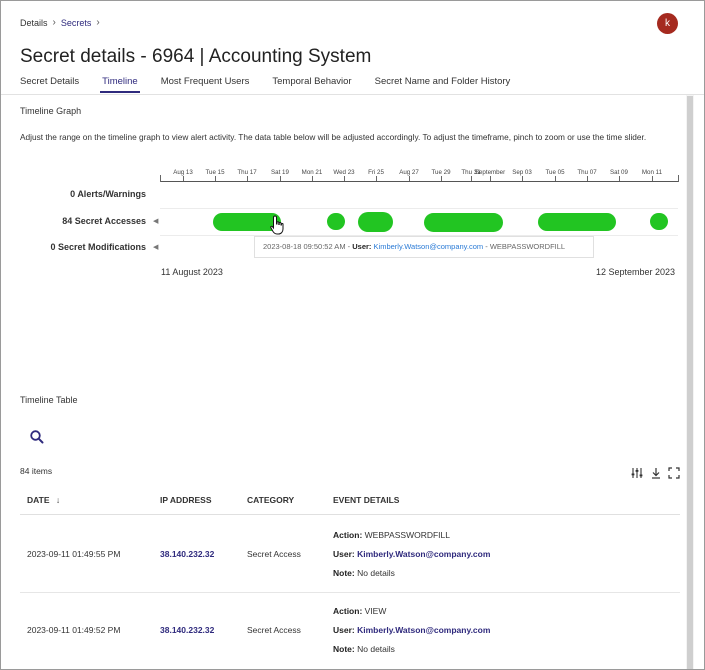 This screenshot has width=705, height=670. Describe the element at coordinates (205, 85) in the screenshot. I see `tab-most-frequent-users: Most Frequent Users` at that location.